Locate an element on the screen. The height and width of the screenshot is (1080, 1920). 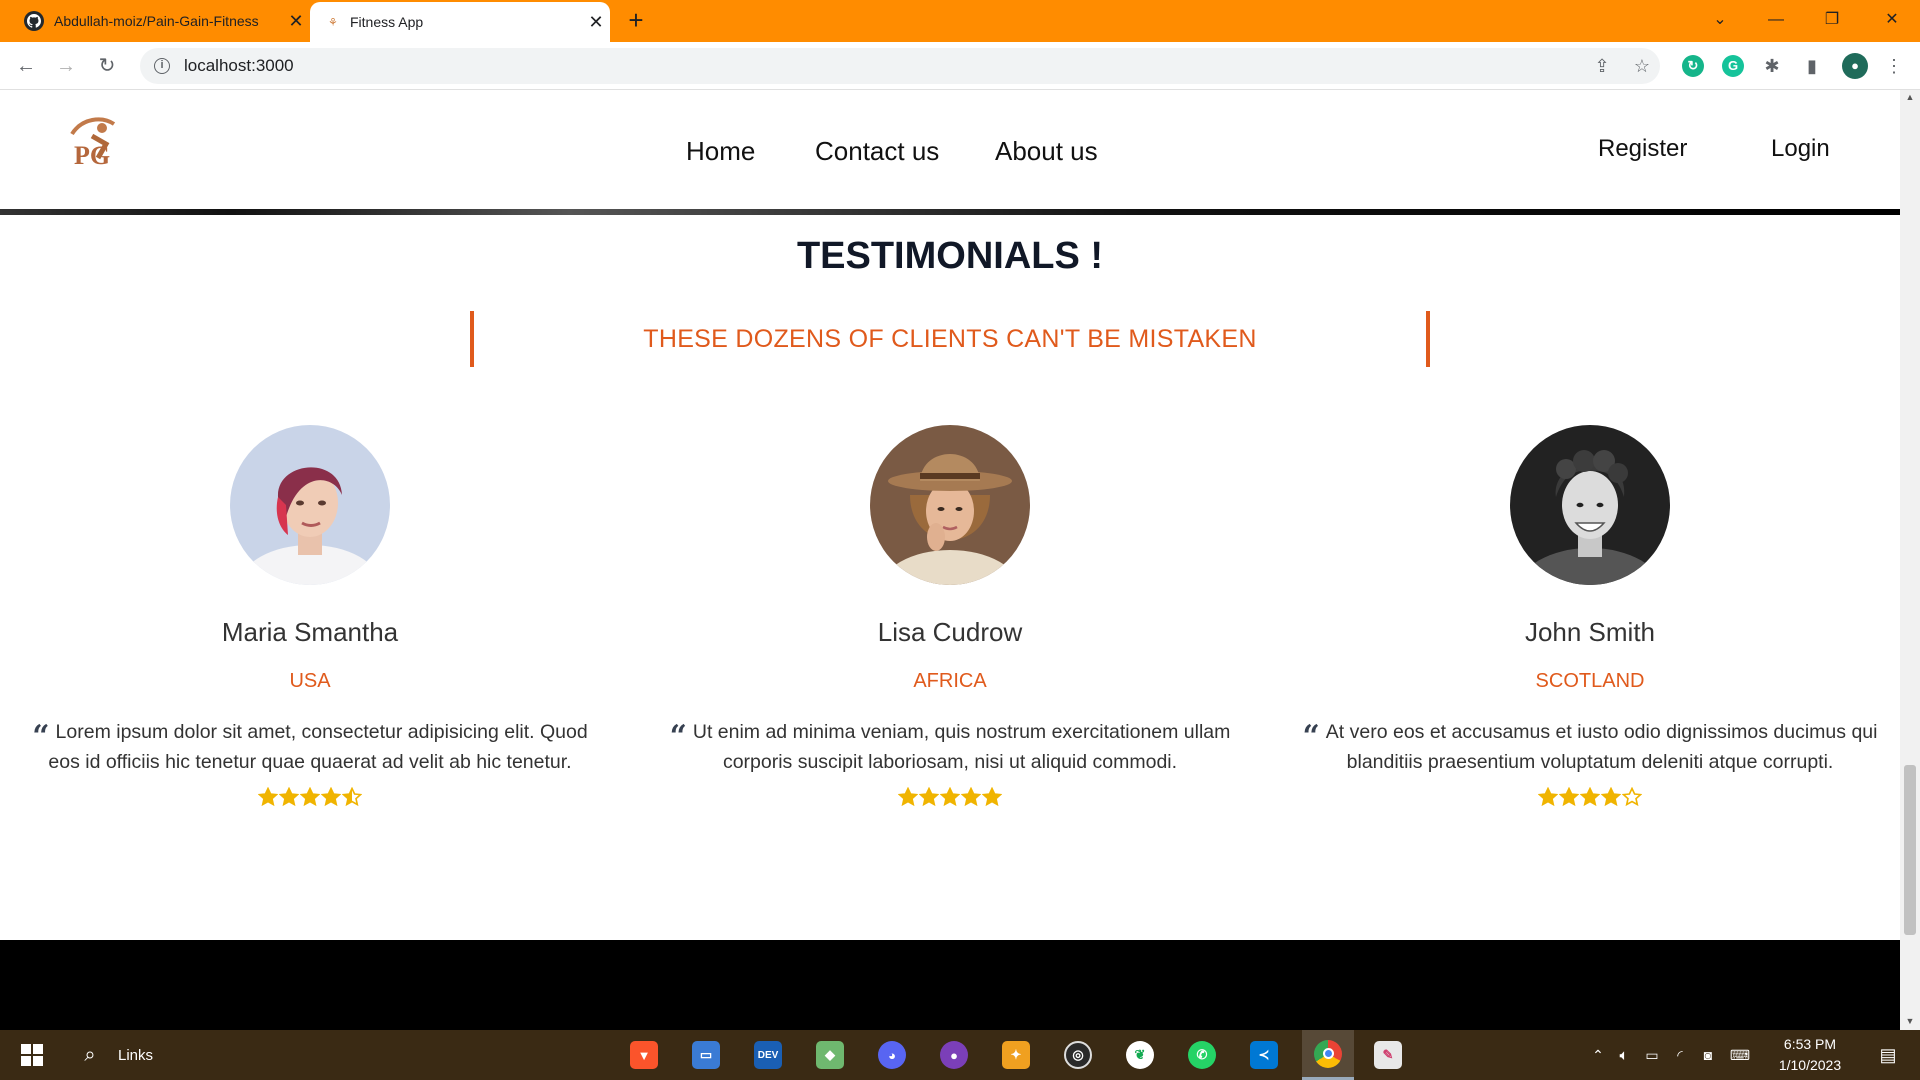
nav-about-link: About us is located at coordinates (1046, 151).